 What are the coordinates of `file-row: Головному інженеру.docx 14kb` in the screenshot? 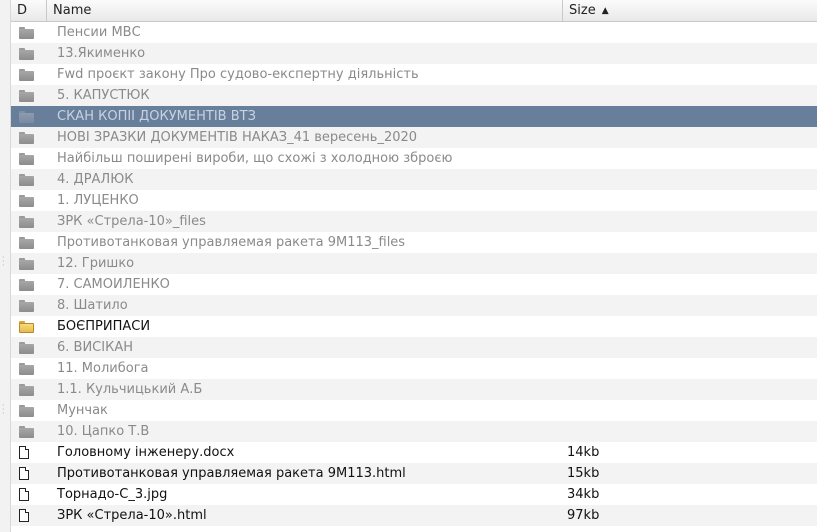 It's located at (414, 452).